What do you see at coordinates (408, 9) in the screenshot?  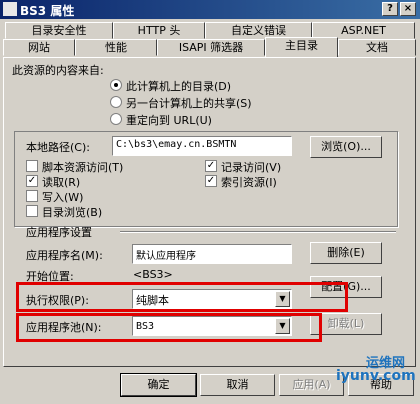 I see `close-icon: ×` at bounding box center [408, 9].